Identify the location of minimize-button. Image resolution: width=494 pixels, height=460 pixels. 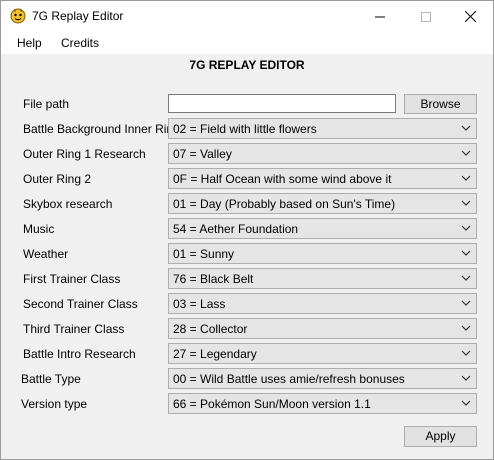
(380, 16).